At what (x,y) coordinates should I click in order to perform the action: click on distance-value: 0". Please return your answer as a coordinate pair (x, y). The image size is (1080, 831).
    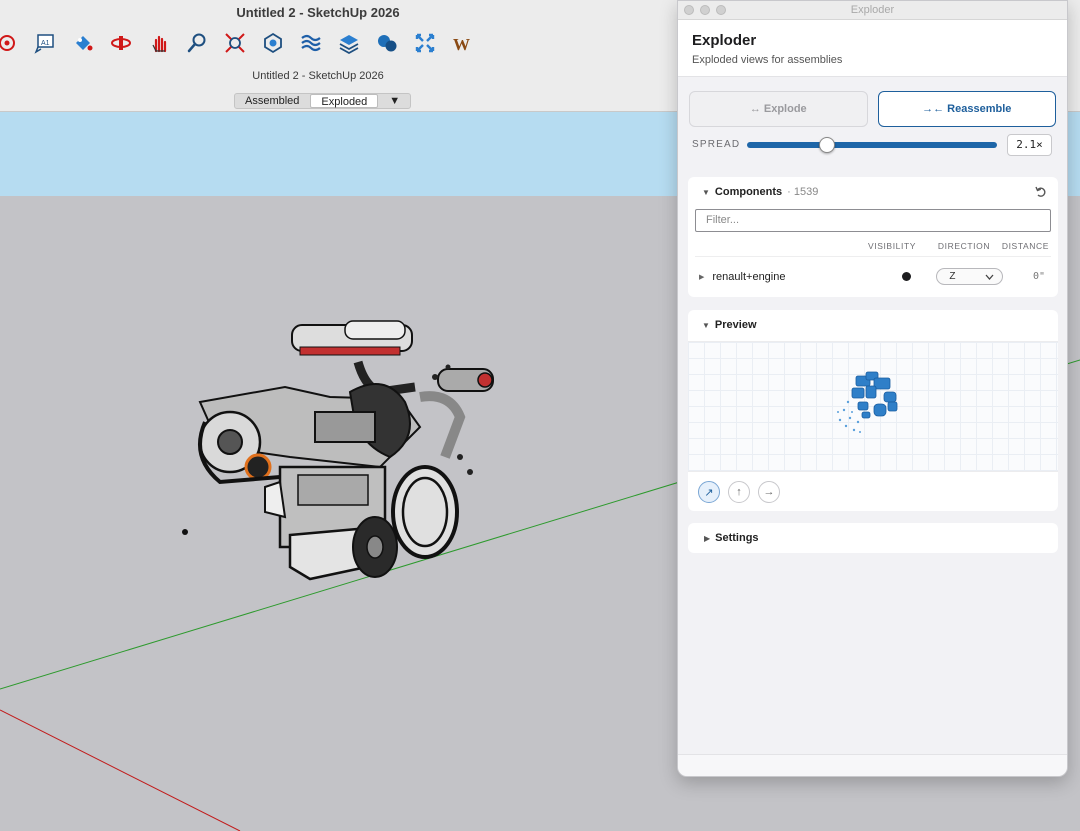
    Looking at the image, I should click on (1038, 276).